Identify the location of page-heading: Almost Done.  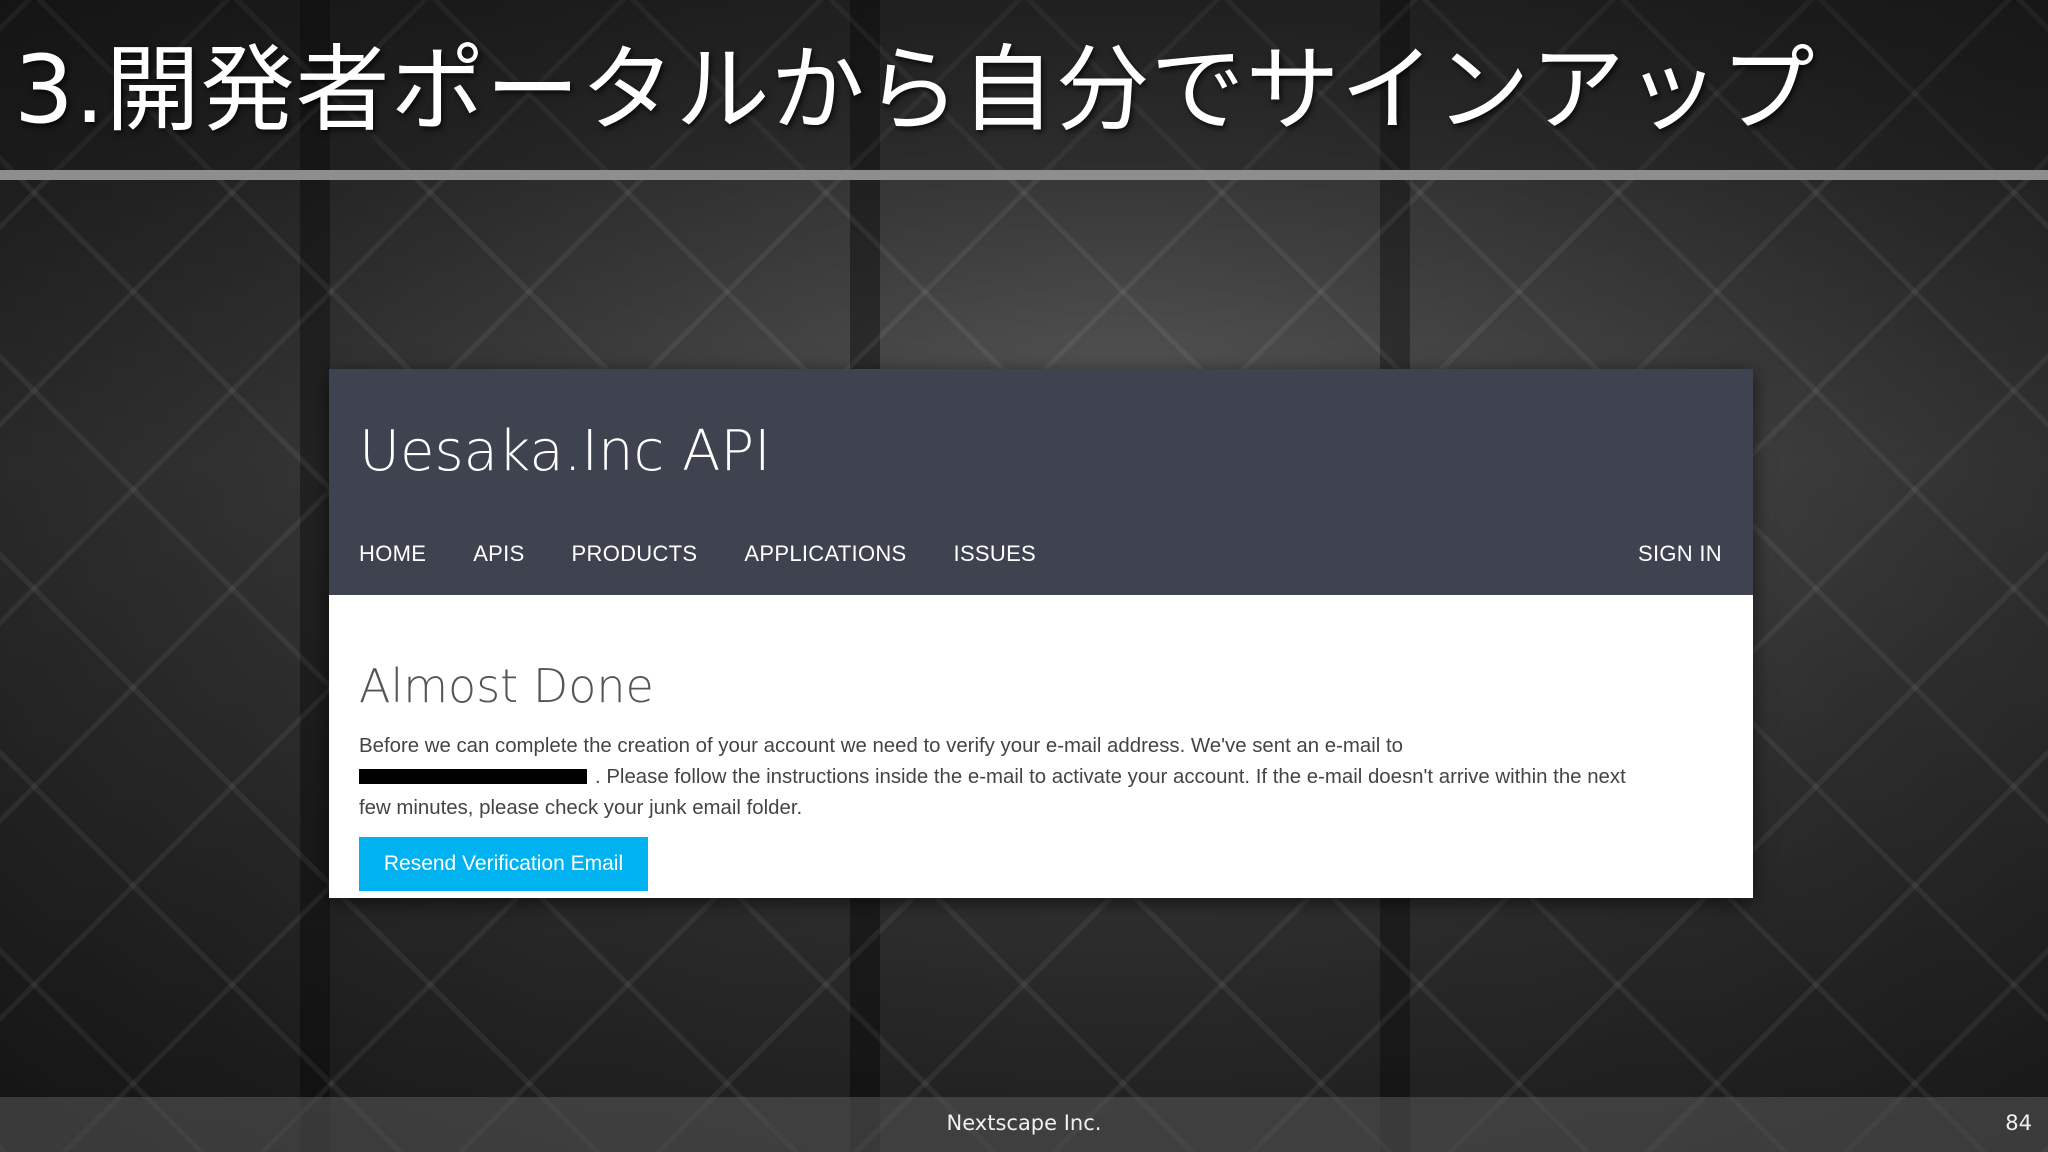
(506, 686).